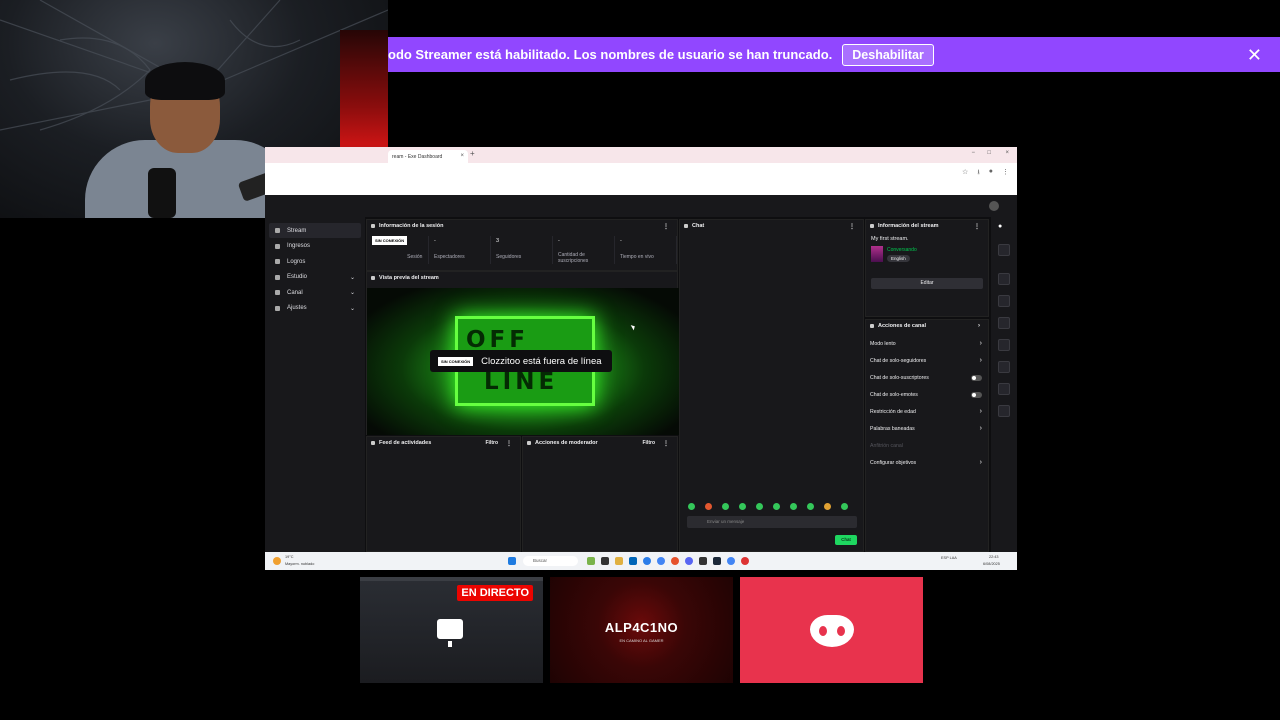  I want to click on language-indicator: ESP LAA, so click(949, 558).